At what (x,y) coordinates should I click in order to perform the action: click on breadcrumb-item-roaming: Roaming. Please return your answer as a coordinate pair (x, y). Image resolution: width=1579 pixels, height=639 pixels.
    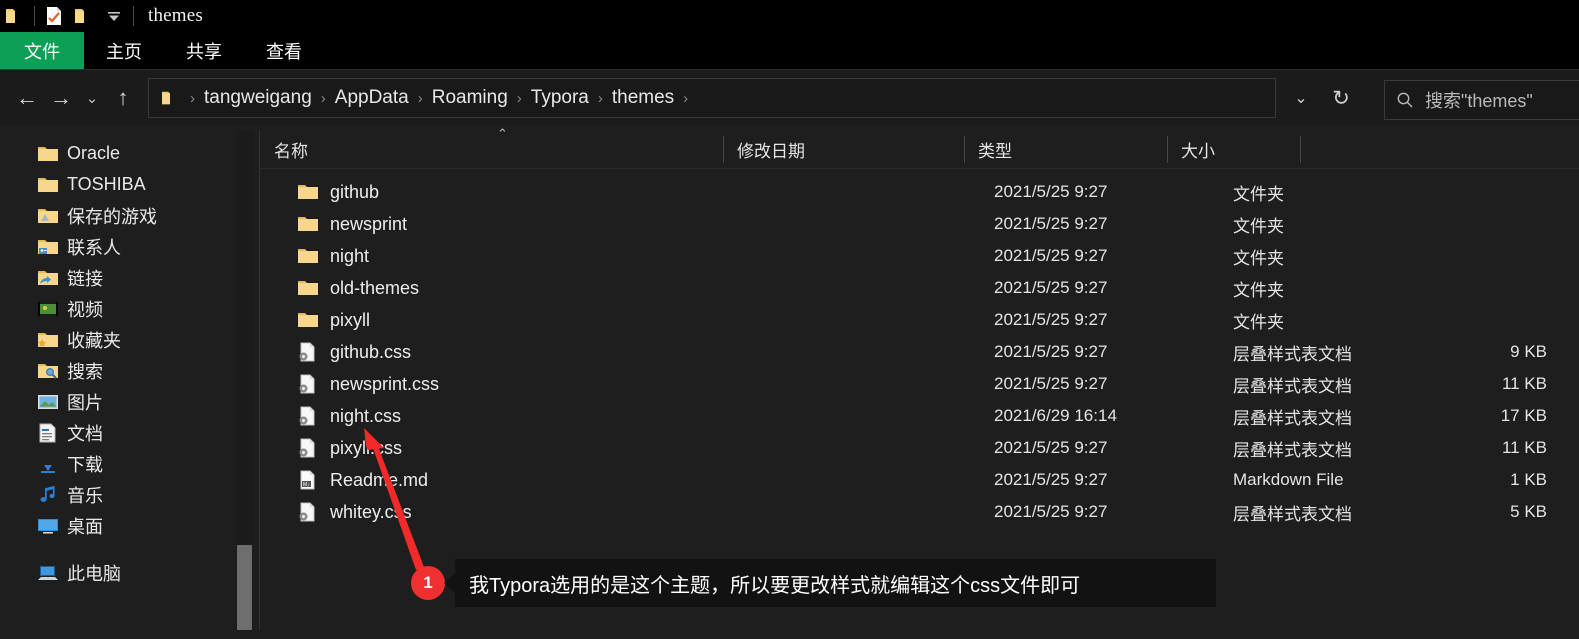
    Looking at the image, I should click on (470, 98).